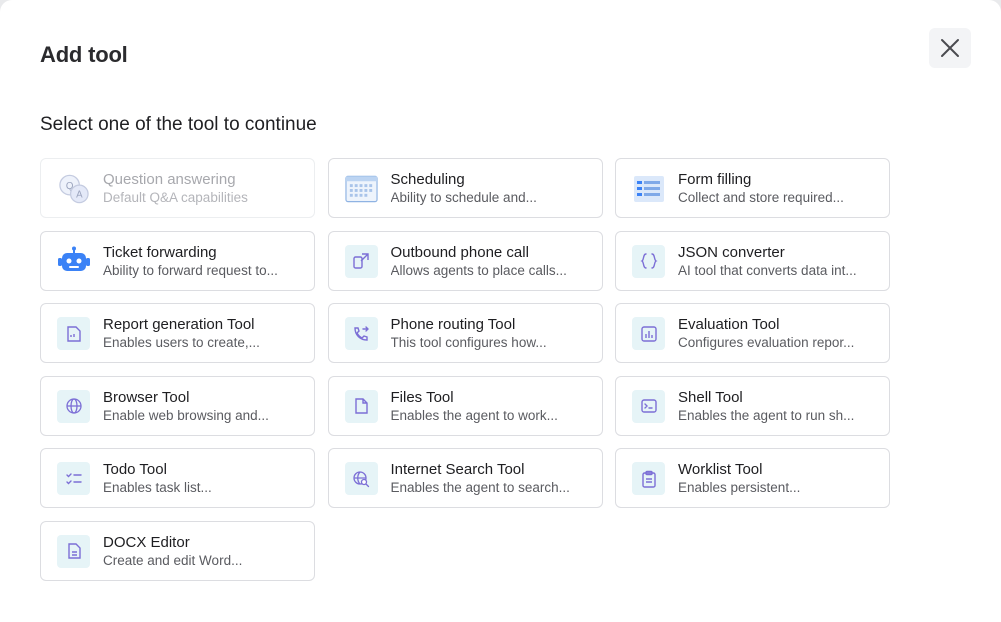  Describe the element at coordinates (73, 333) in the screenshot. I see `report-icon` at that location.